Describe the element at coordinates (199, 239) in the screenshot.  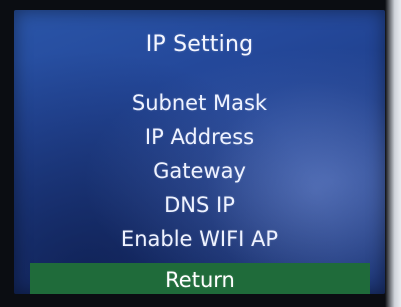
I see `menu-item-enable-wifi-ap: Enable WIFI AP` at that location.